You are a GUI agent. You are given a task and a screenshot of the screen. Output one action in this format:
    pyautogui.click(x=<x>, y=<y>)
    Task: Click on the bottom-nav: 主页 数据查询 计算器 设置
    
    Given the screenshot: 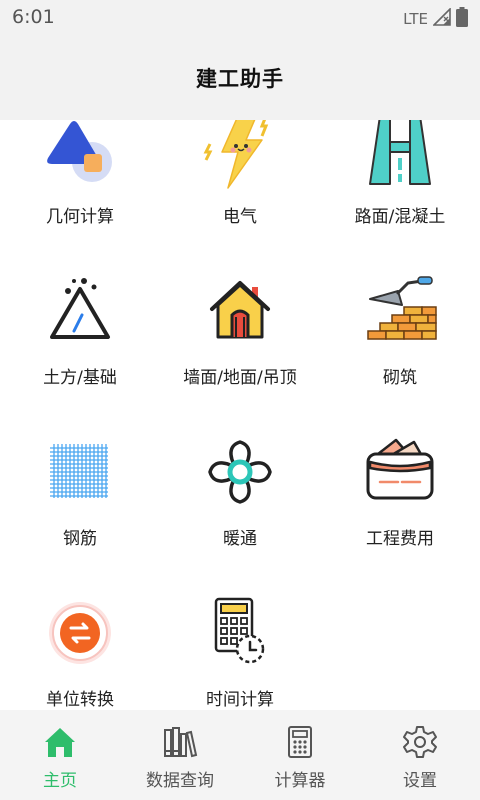 What is the action you would take?
    pyautogui.click(x=240, y=755)
    